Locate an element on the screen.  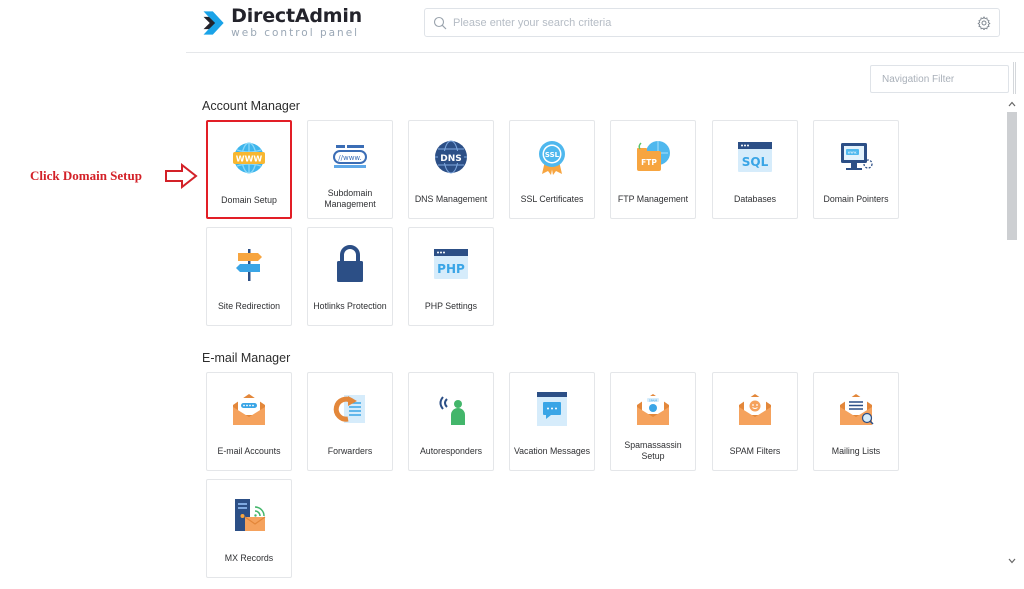
directadmin-logo-icon is located at coordinates (213, 23).